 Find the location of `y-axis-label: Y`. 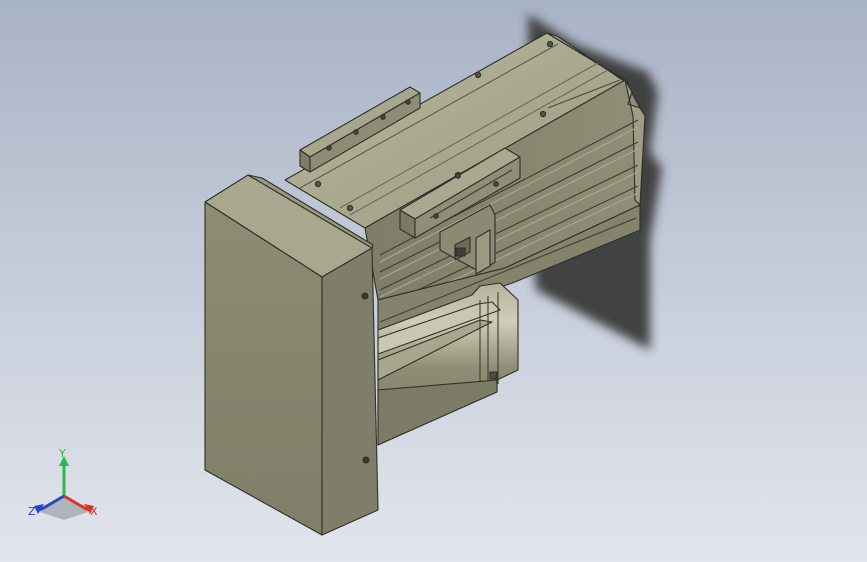

y-axis-label: Y is located at coordinates (62, 453).